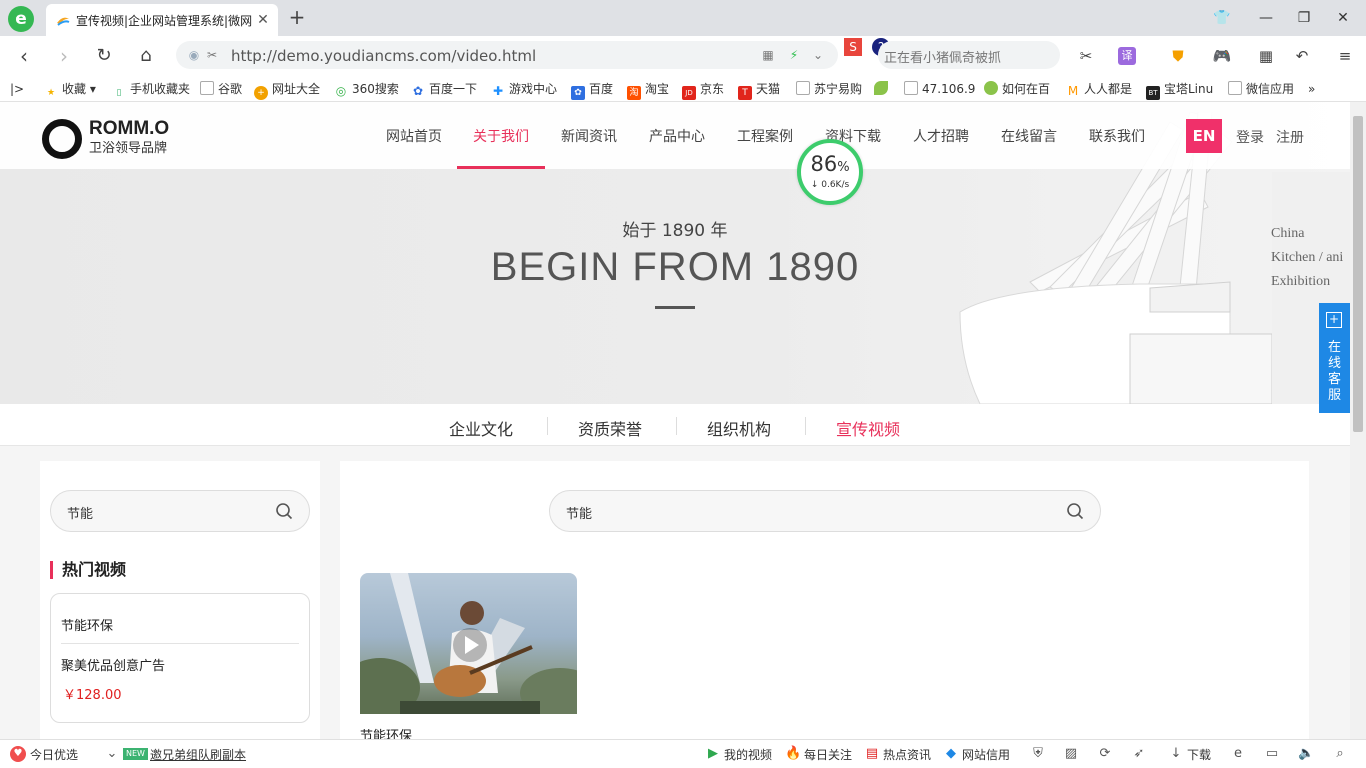 This screenshot has height=768, width=1366. Describe the element at coordinates (297, 17) in the screenshot. I see `new-tab-icon: +` at that location.